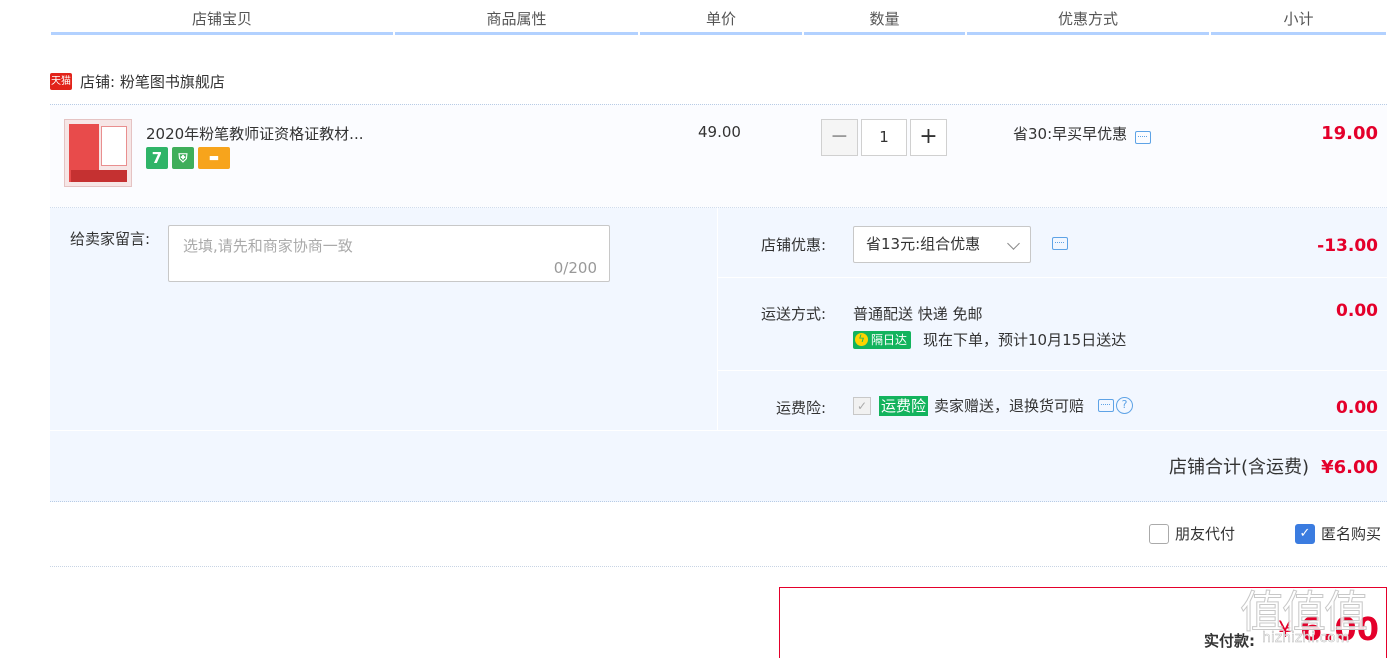  I want to click on shop-line: 天猫 店铺: 粉笔图书旗舰店, so click(137, 81).